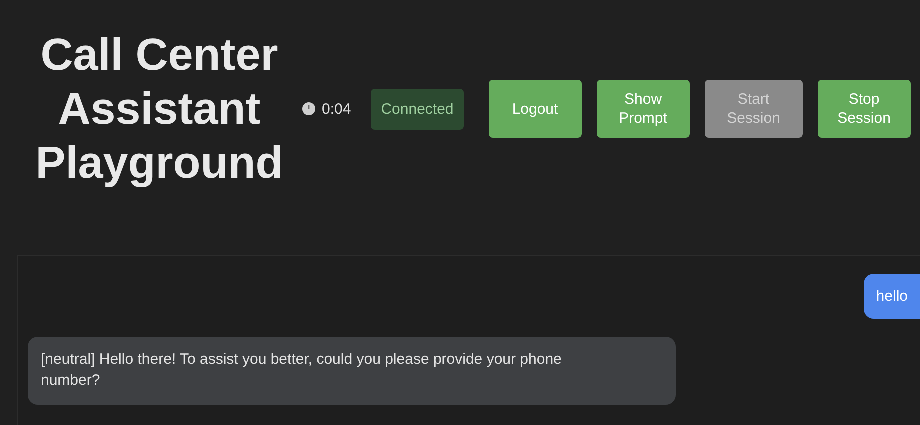 The height and width of the screenshot is (425, 920). I want to click on action-button: Show Prompt, so click(643, 109).